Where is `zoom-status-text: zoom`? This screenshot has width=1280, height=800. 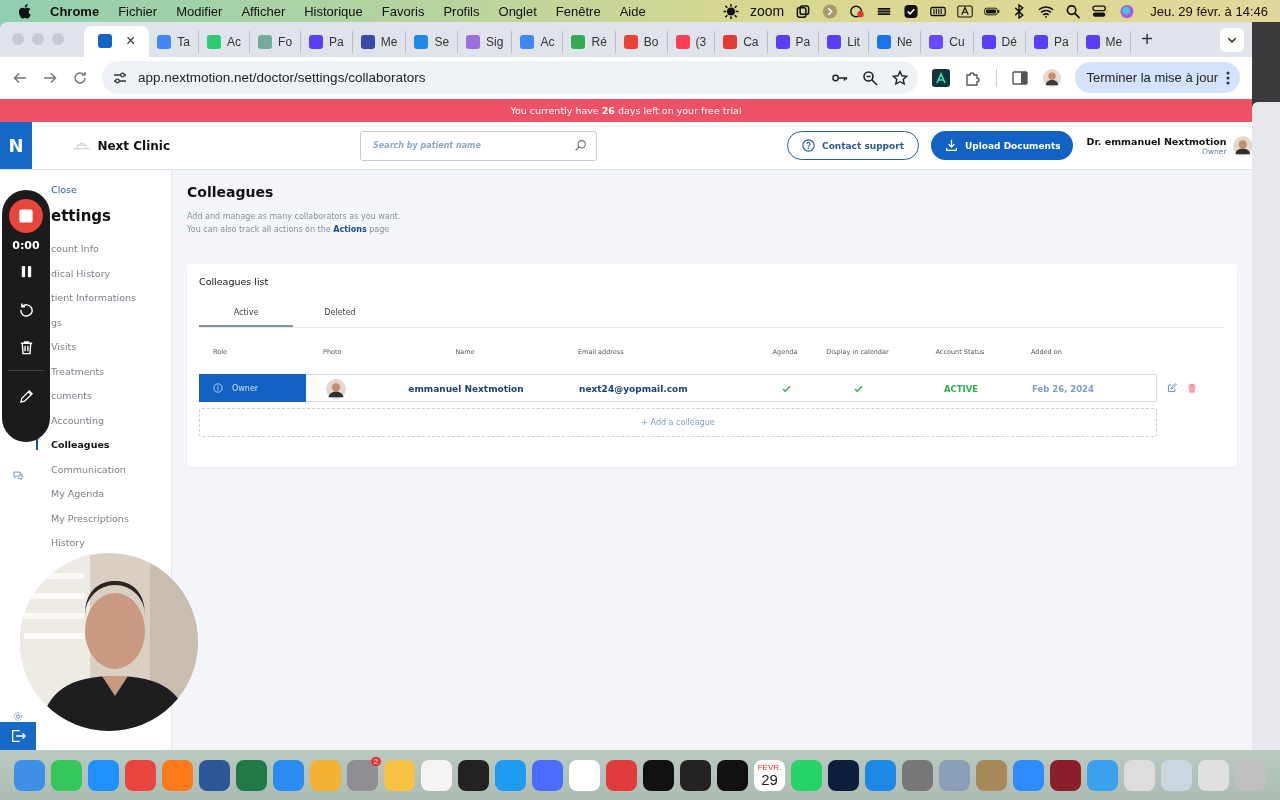 zoom-status-text: zoom is located at coordinates (767, 11).